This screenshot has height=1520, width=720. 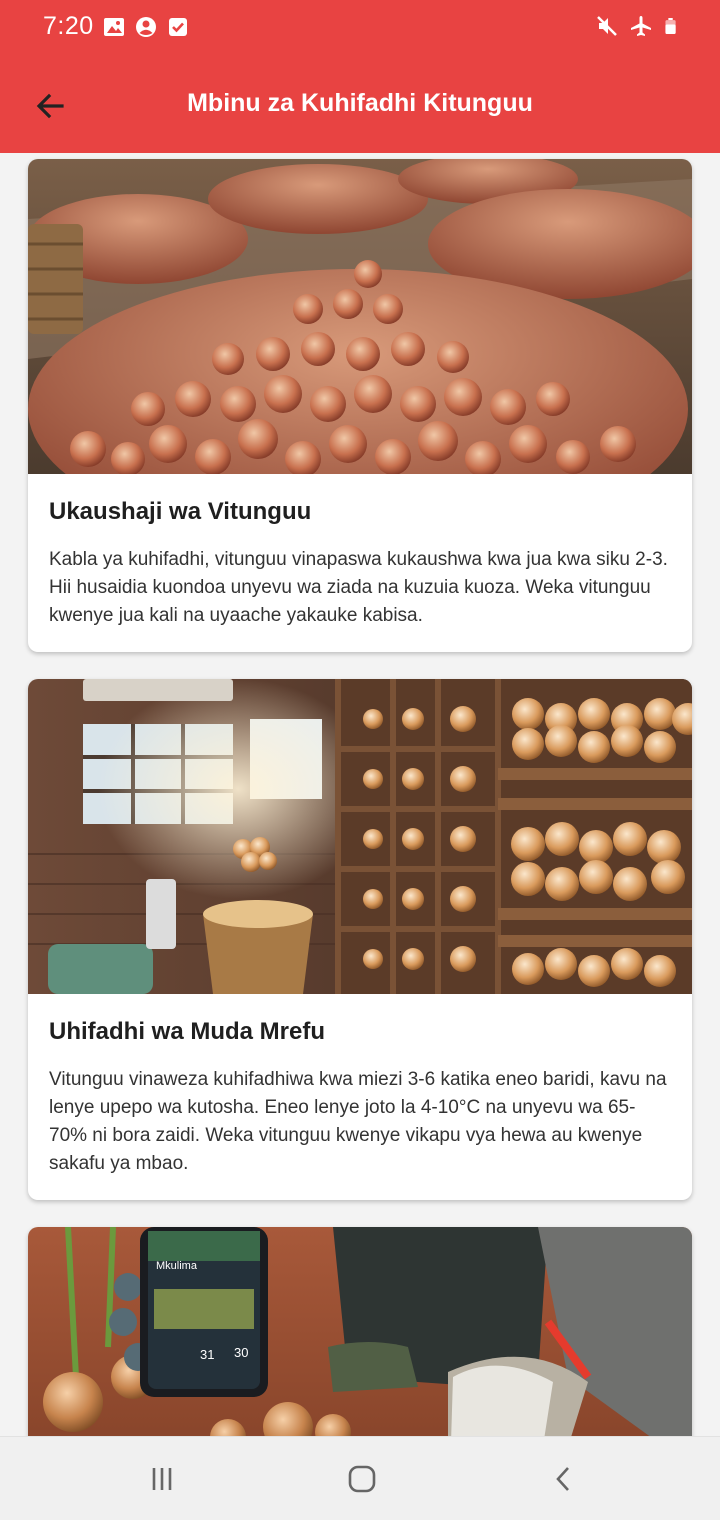 I want to click on airplane-icon, so click(x=641, y=26).